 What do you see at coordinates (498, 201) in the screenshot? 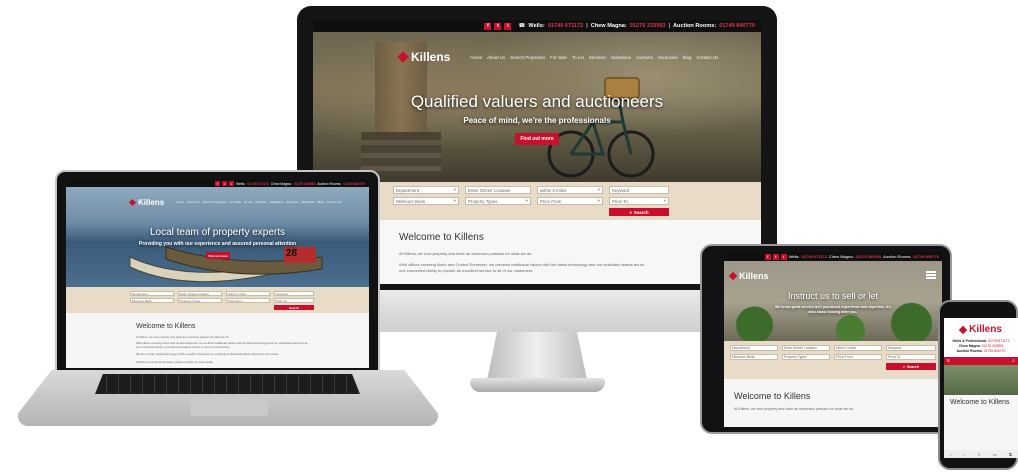
I see `search-property-types: Property Types ▾` at bounding box center [498, 201].